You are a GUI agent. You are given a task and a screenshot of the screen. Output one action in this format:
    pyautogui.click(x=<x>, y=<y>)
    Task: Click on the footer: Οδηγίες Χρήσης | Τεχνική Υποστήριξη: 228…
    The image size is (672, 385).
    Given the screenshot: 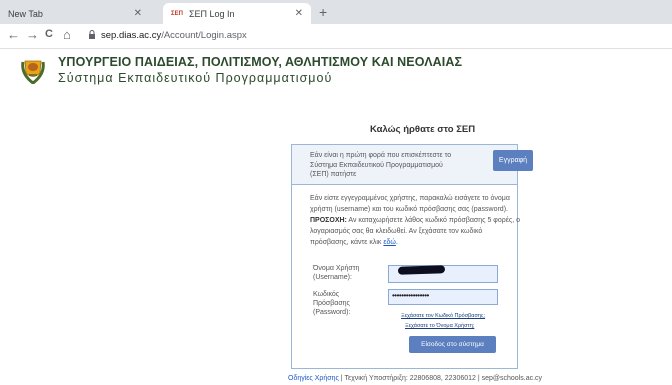 What is the action you would take?
    pyautogui.click(x=415, y=378)
    